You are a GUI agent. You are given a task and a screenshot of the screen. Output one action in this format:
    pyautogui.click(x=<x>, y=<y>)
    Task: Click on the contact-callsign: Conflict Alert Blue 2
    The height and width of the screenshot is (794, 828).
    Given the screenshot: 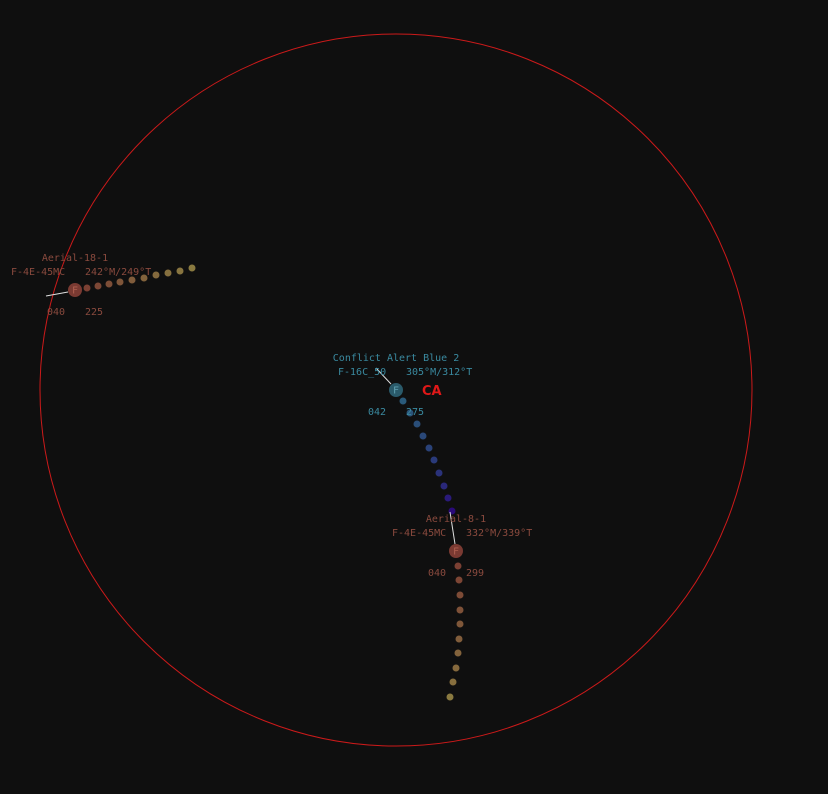 What is the action you would take?
    pyautogui.click(x=396, y=358)
    